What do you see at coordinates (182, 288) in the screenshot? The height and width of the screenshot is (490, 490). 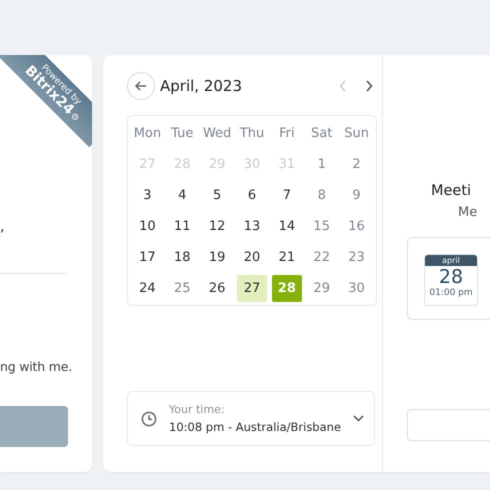 I see `calendar-day: 25` at bounding box center [182, 288].